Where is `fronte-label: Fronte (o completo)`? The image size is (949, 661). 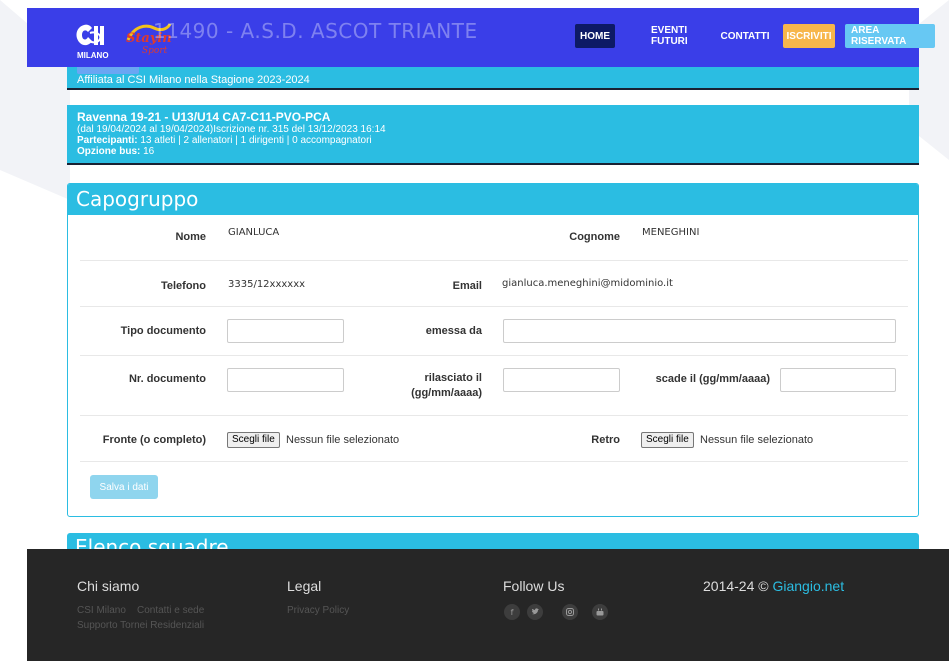
fronte-label: Fronte (o completo) is located at coordinates (154, 440).